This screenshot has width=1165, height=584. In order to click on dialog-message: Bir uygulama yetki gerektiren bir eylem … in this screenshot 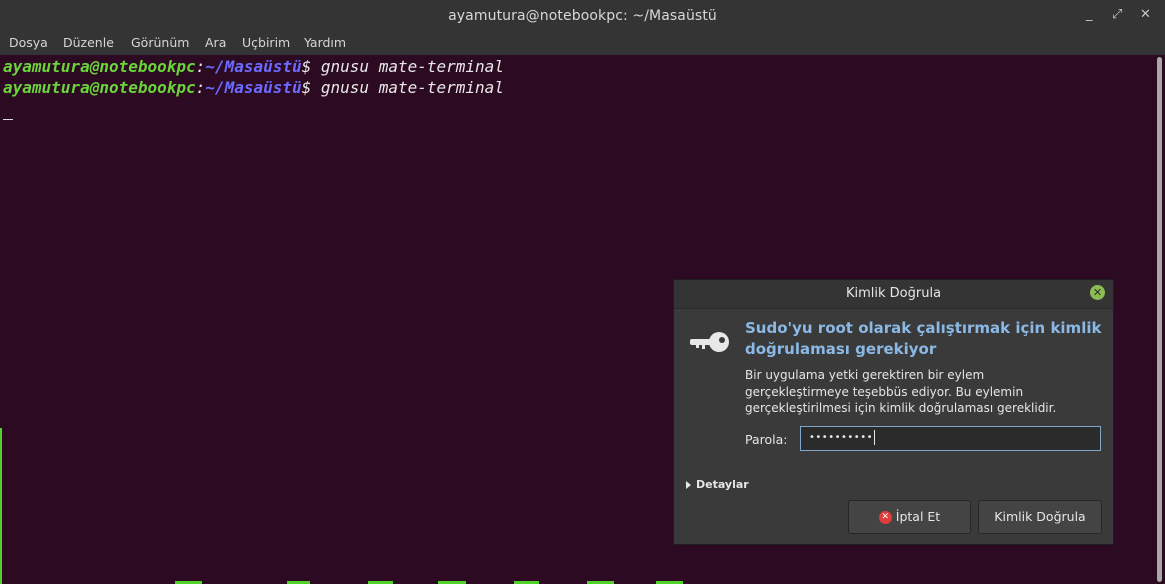, I will do `click(901, 391)`.